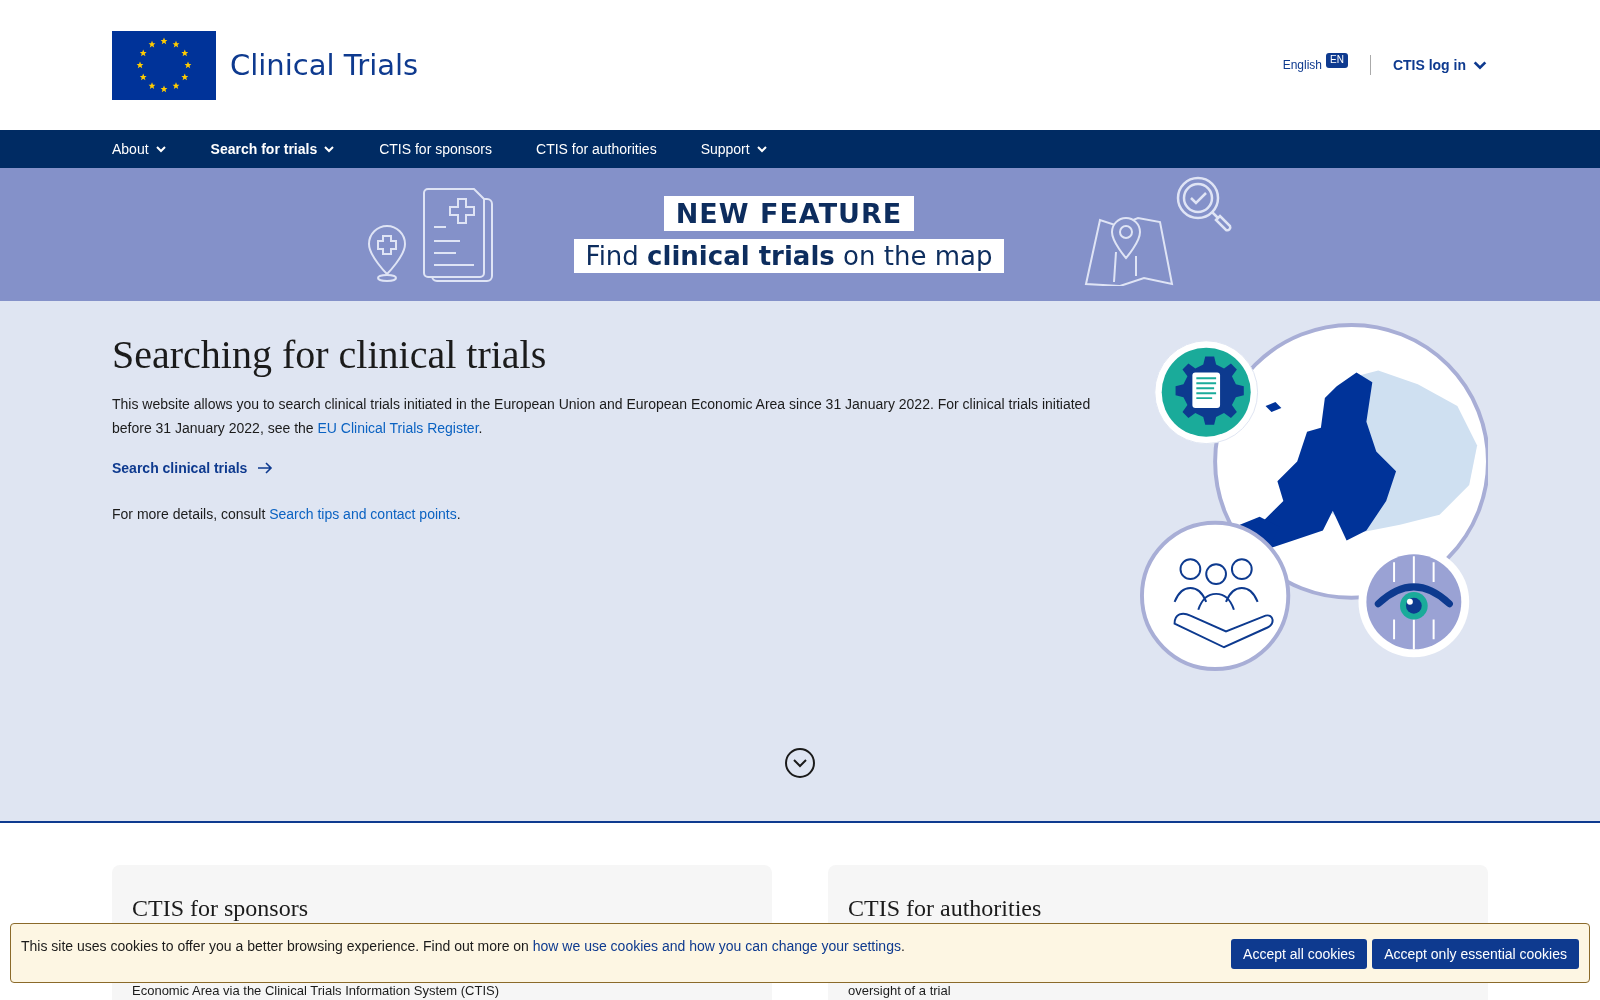 The height and width of the screenshot is (1000, 1600). What do you see at coordinates (1429, 65) in the screenshot?
I see `login-menu: CTIS log in` at bounding box center [1429, 65].